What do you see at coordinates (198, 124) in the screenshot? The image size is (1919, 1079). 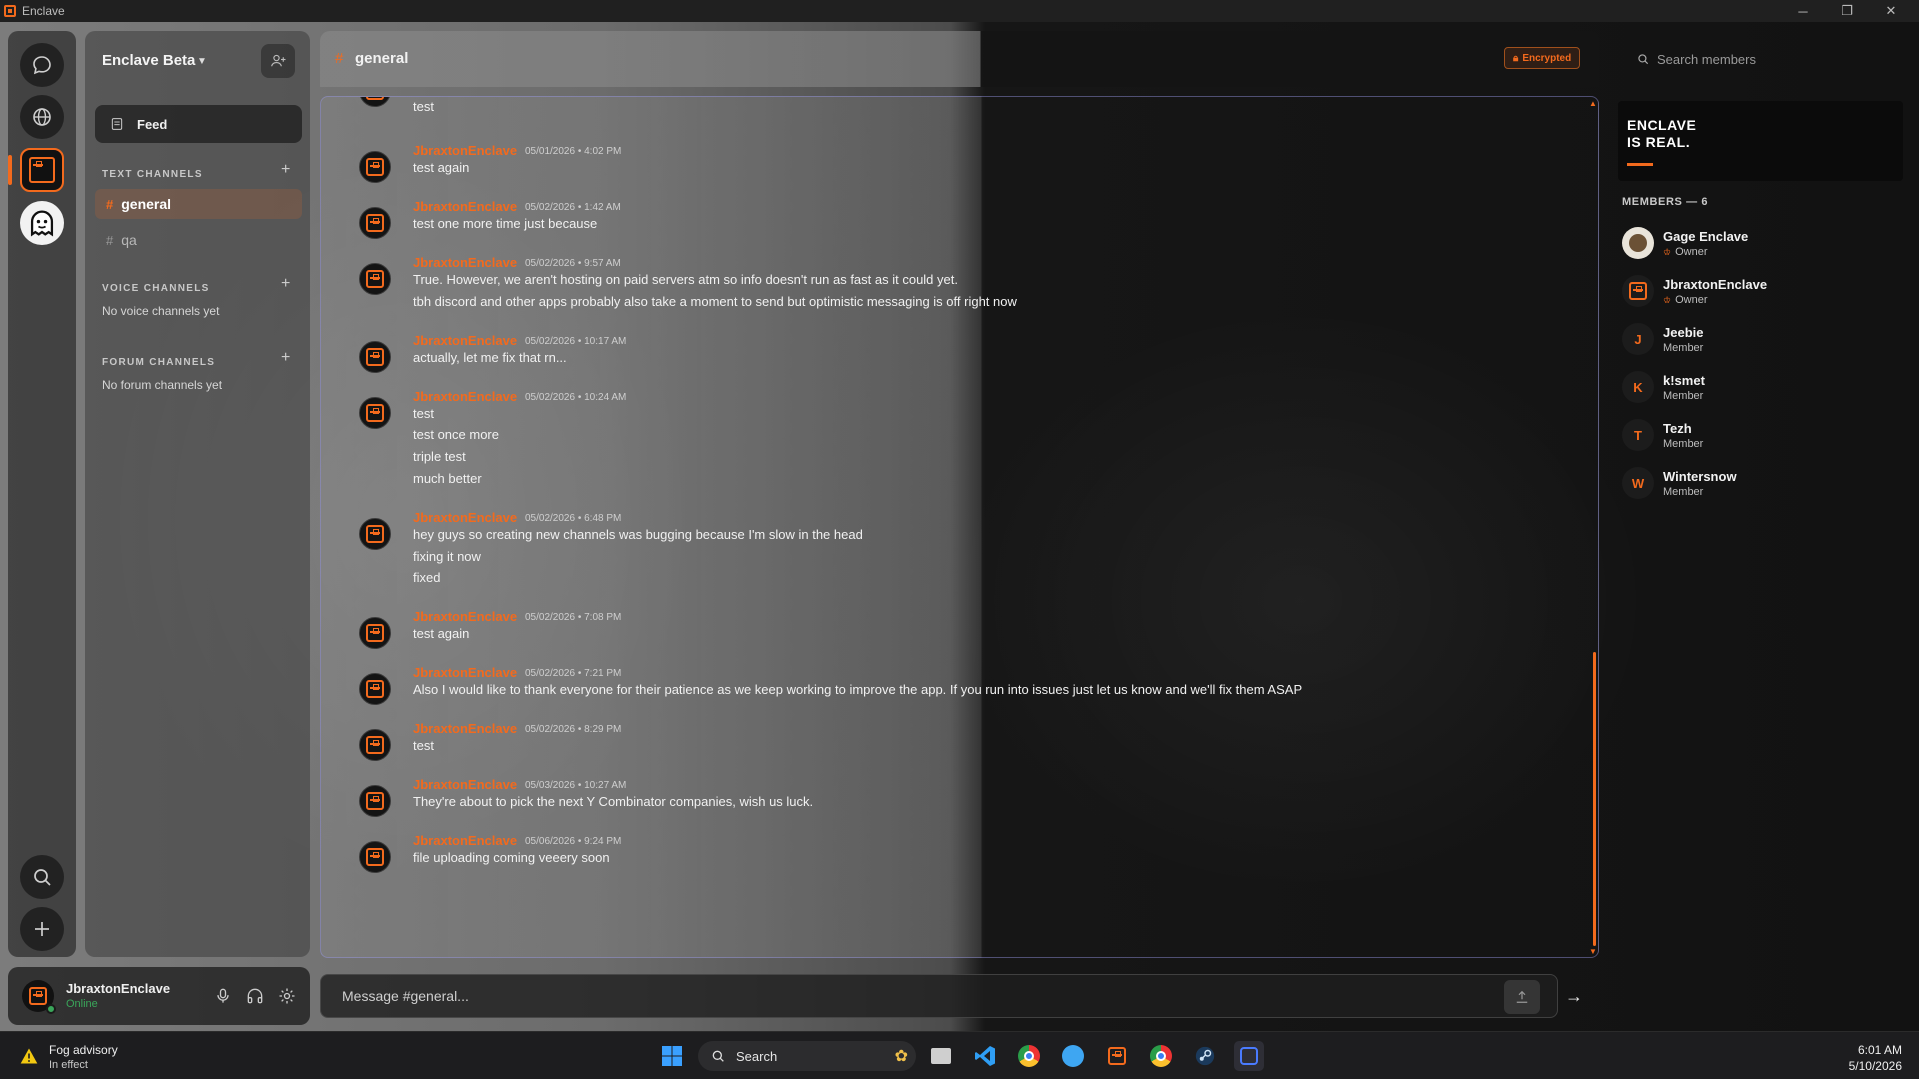 I see `feed-button: Feed` at bounding box center [198, 124].